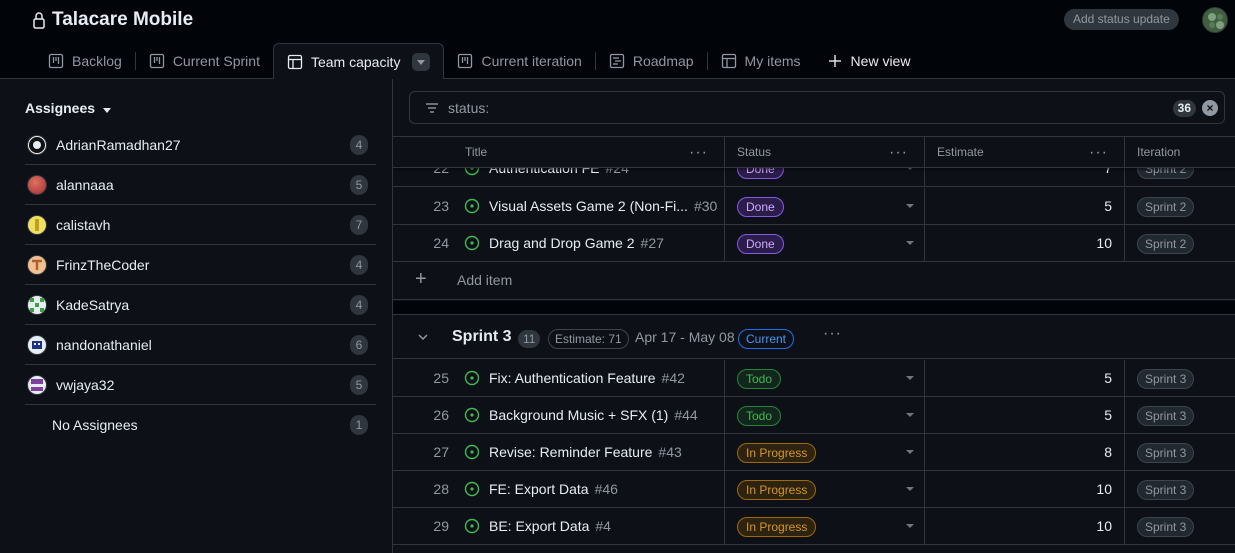 This screenshot has height=553, width=1235. Describe the element at coordinates (85, 384) in the screenshot. I see `assignee-name: vwjaya32` at that location.